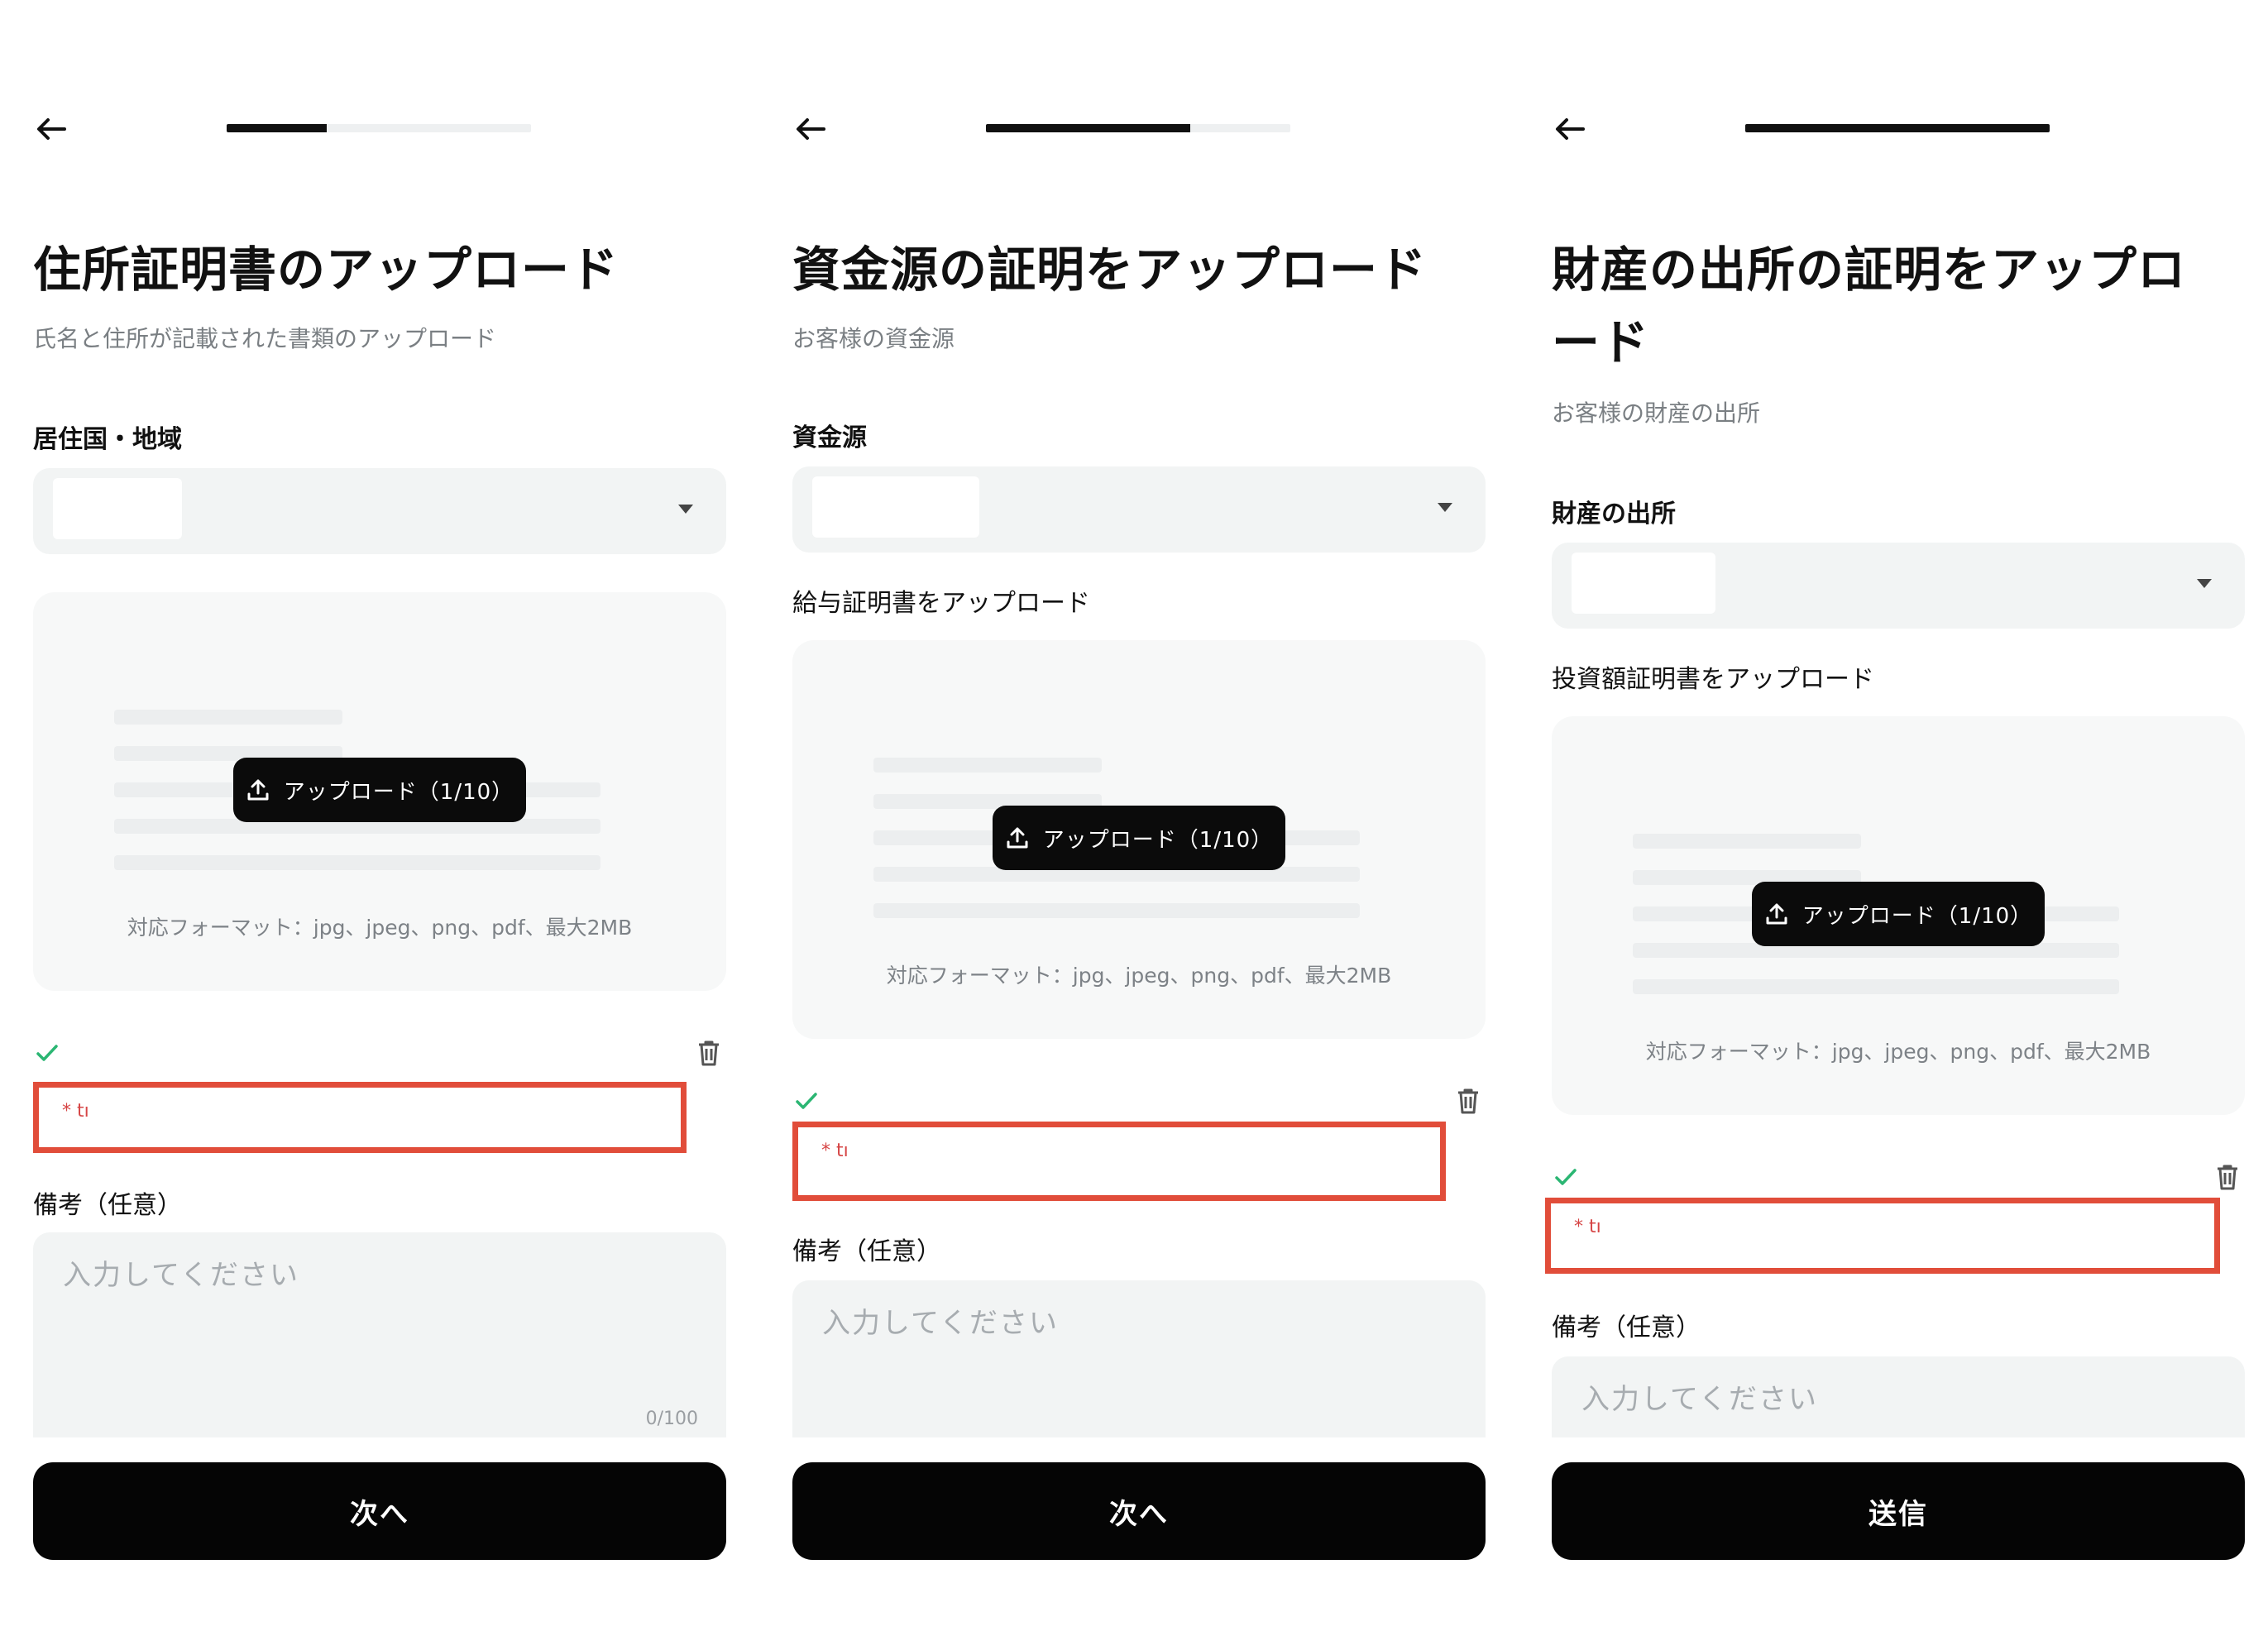  Describe the element at coordinates (1898, 586) in the screenshot. I see `source-of-wealth-select` at that location.